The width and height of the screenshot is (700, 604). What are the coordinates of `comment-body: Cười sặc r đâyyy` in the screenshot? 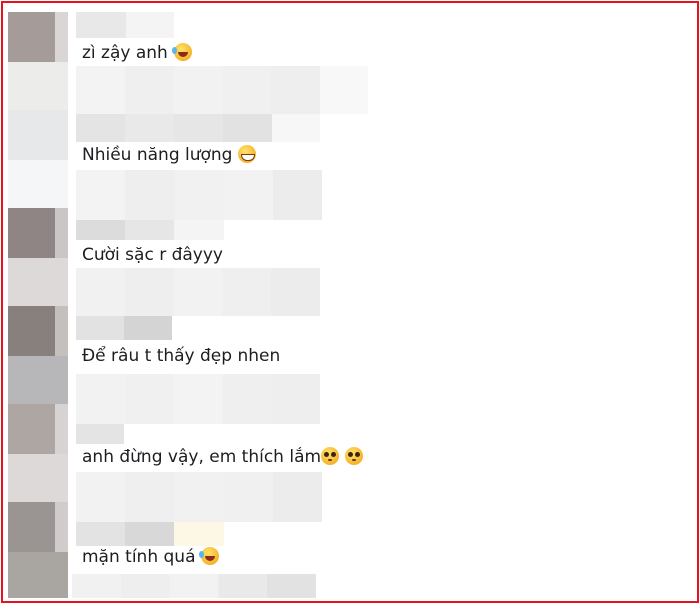 It's located at (152, 255).